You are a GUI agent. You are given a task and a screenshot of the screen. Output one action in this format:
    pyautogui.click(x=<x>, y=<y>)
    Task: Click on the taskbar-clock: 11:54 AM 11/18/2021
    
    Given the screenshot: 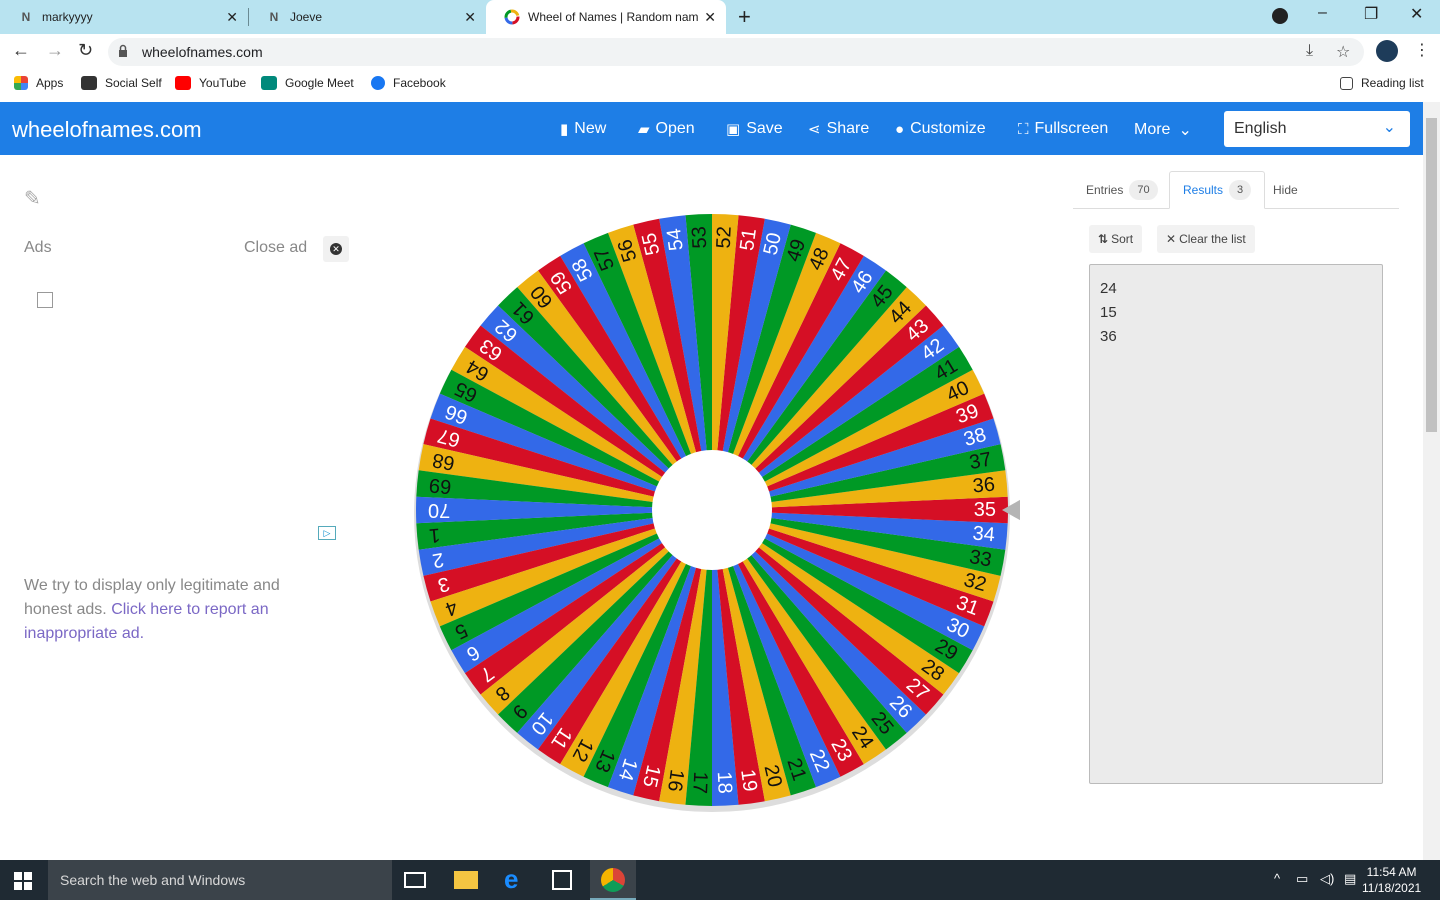 What is the action you would take?
    pyautogui.click(x=1391, y=880)
    